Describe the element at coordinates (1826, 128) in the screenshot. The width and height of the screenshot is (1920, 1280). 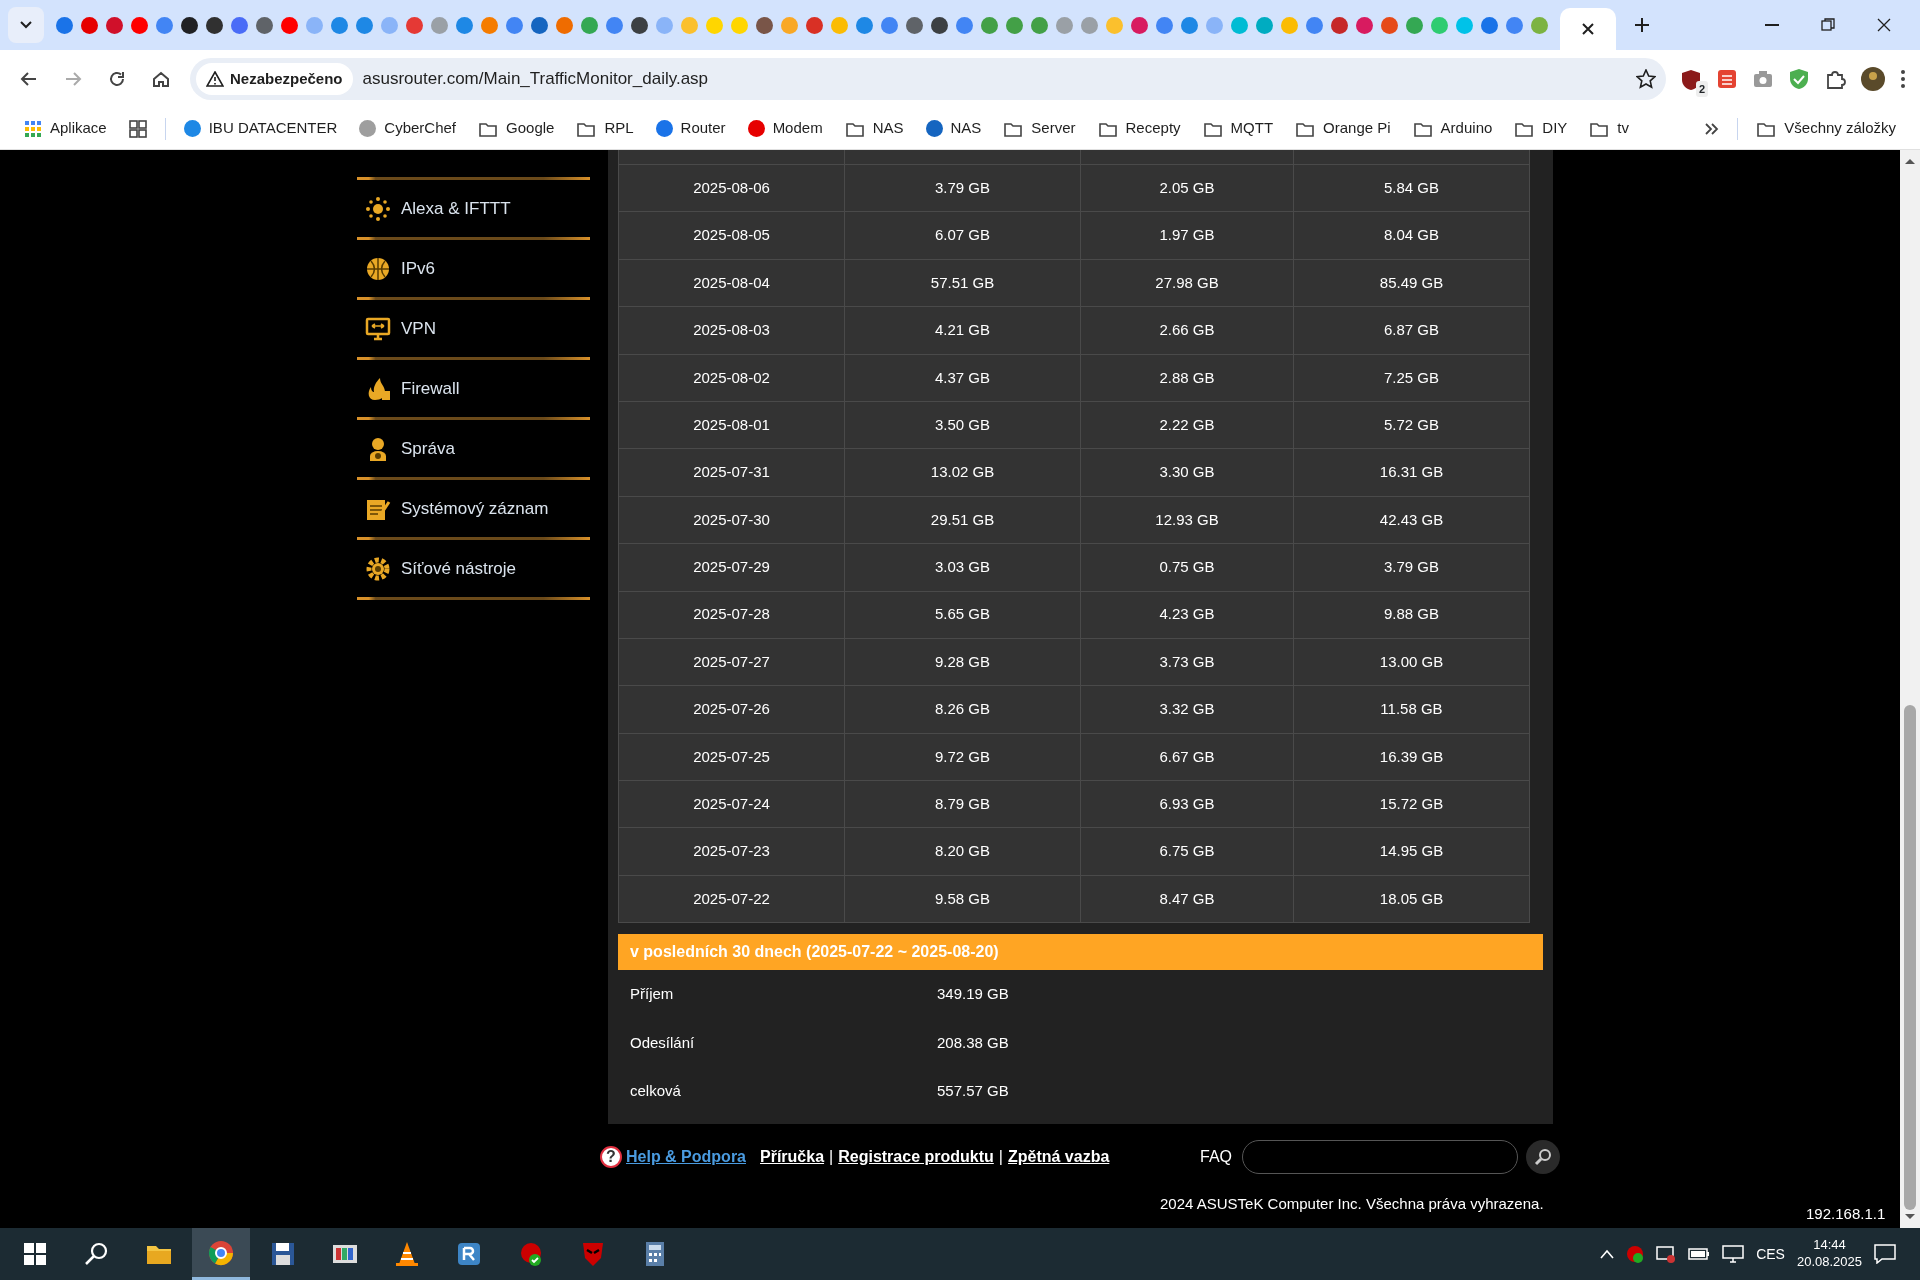
I see `bookmark: Všechny záložky` at that location.